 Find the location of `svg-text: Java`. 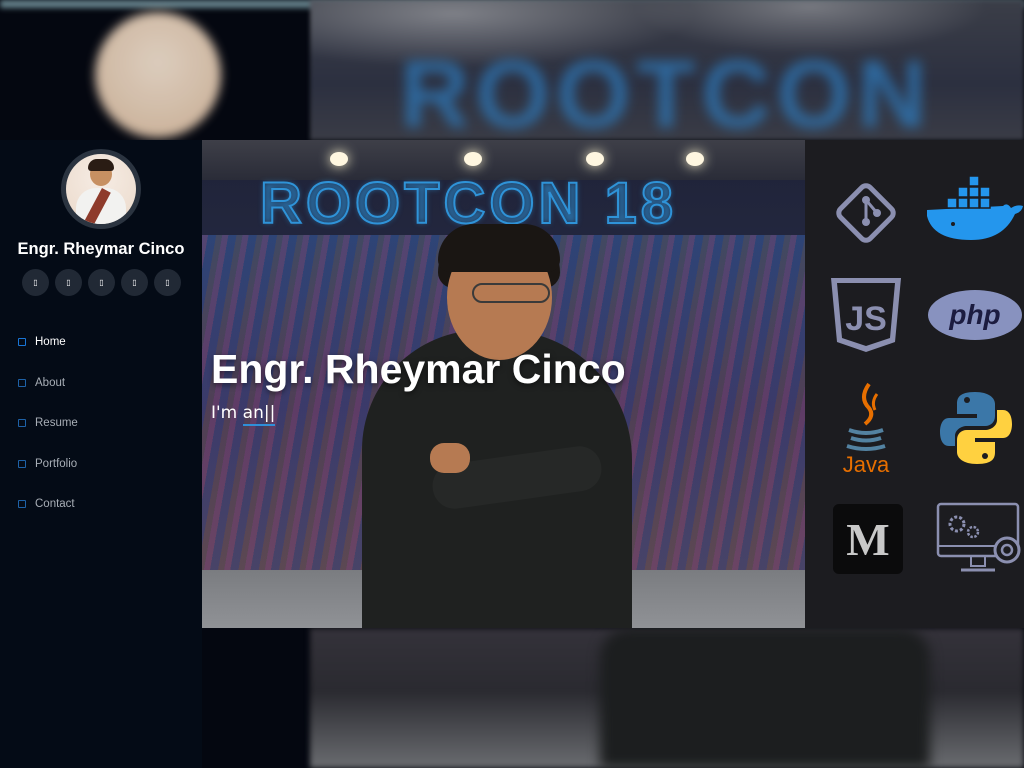

svg-text: Java is located at coordinates (866, 464).